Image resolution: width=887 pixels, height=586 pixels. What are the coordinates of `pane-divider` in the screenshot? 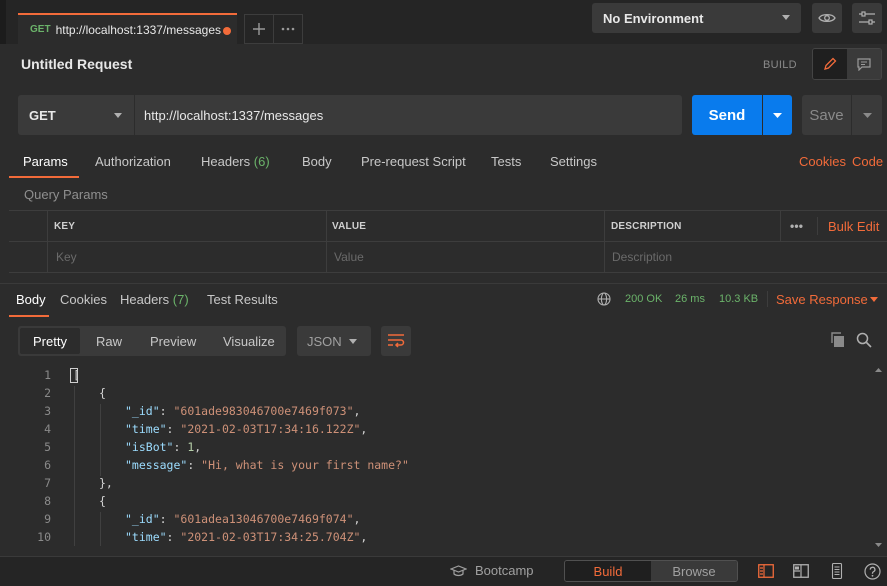 It's located at (443, 283).